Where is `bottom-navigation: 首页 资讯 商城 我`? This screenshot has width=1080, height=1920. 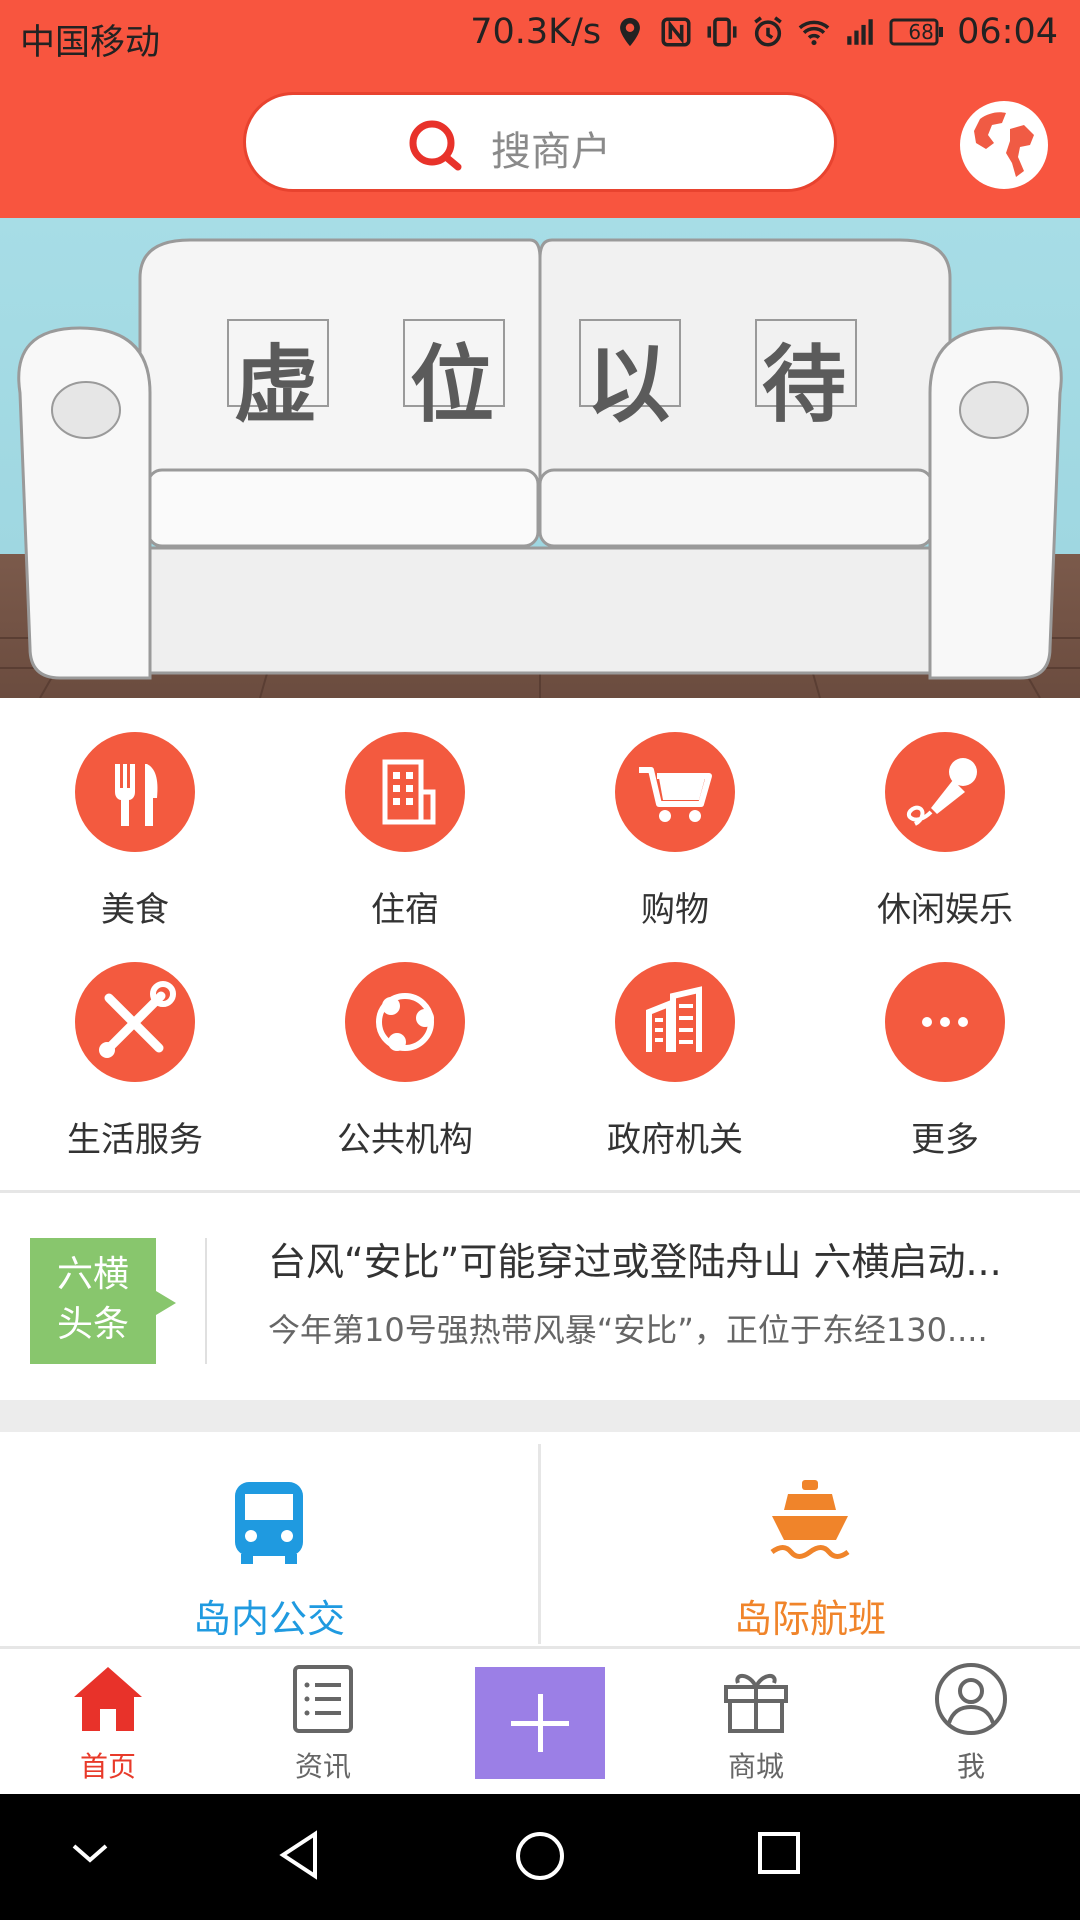 bottom-navigation: 首页 资讯 商城 我 is located at coordinates (540, 1721).